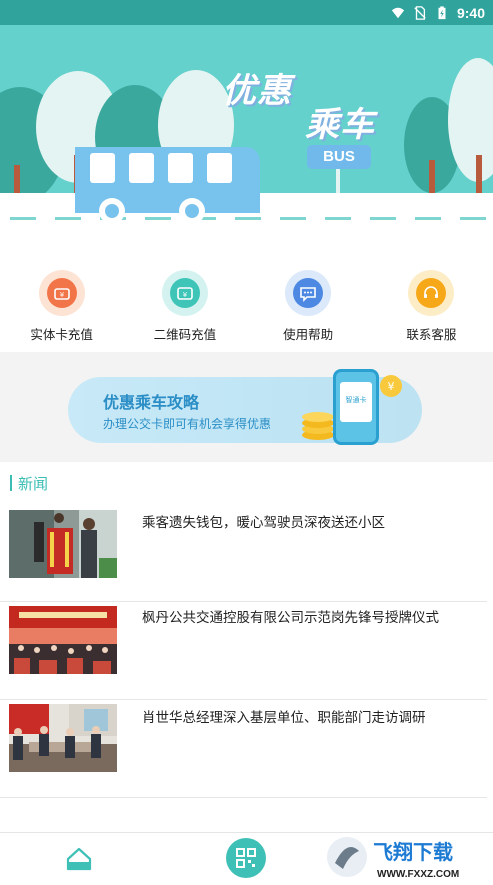 The width and height of the screenshot is (493, 885). What do you see at coordinates (340, 125) in the screenshot?
I see `banner-title-line2: 乘车` at bounding box center [340, 125].